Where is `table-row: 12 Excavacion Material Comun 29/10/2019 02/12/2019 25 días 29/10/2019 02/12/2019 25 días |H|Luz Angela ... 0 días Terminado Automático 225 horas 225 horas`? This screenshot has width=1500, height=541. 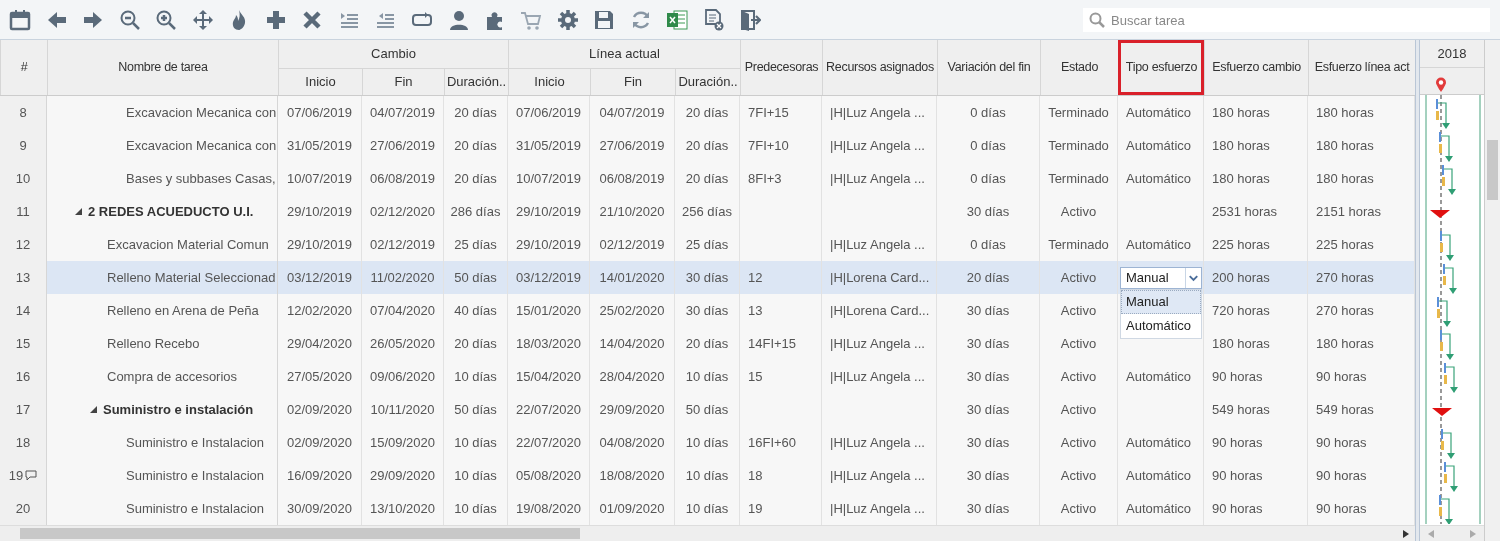 table-row: 12 Excavacion Material Comun 29/10/2019 02/12/2019 25 días 29/10/2019 02/12/2019 25 días |H|Luz Angela ... 0 días Terminado Automático 225 horas 225 horas is located at coordinates (707, 244).